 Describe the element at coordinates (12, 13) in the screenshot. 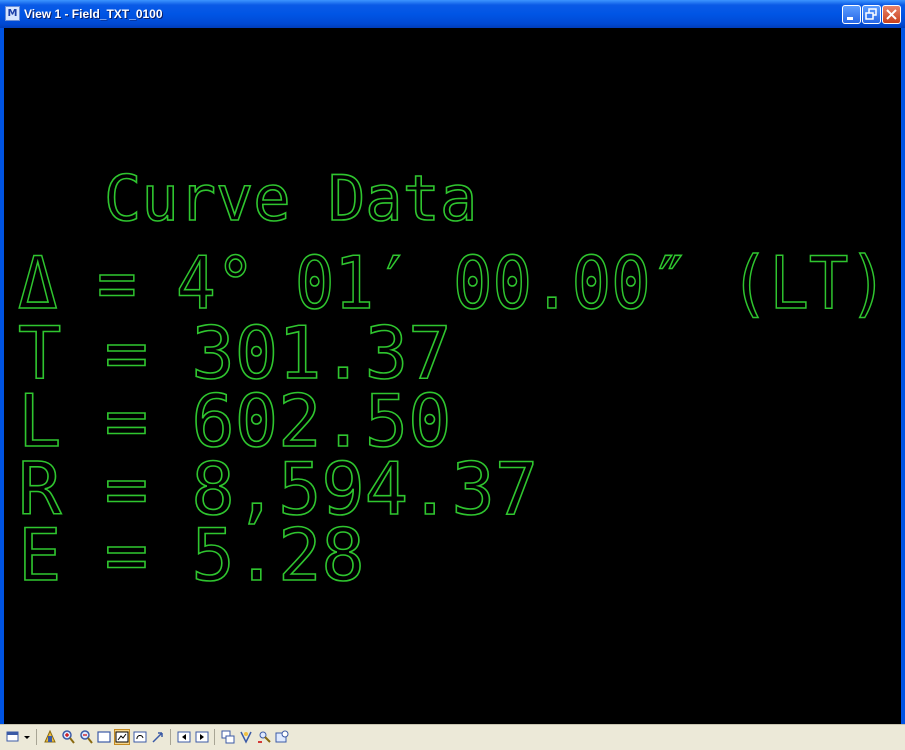

I see `app-icon: M` at that location.